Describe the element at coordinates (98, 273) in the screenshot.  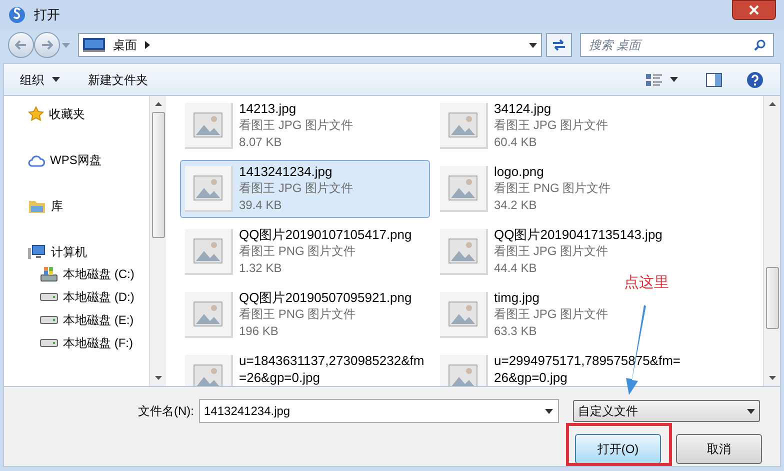
I see `nav-item: 本地磁盘 (C:)` at that location.